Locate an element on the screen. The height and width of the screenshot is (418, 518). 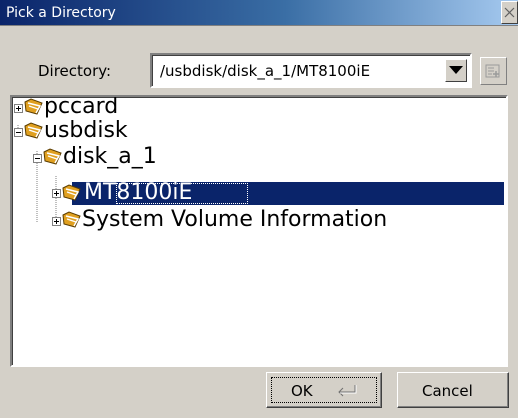
focus-outline is located at coordinates (324, 390).